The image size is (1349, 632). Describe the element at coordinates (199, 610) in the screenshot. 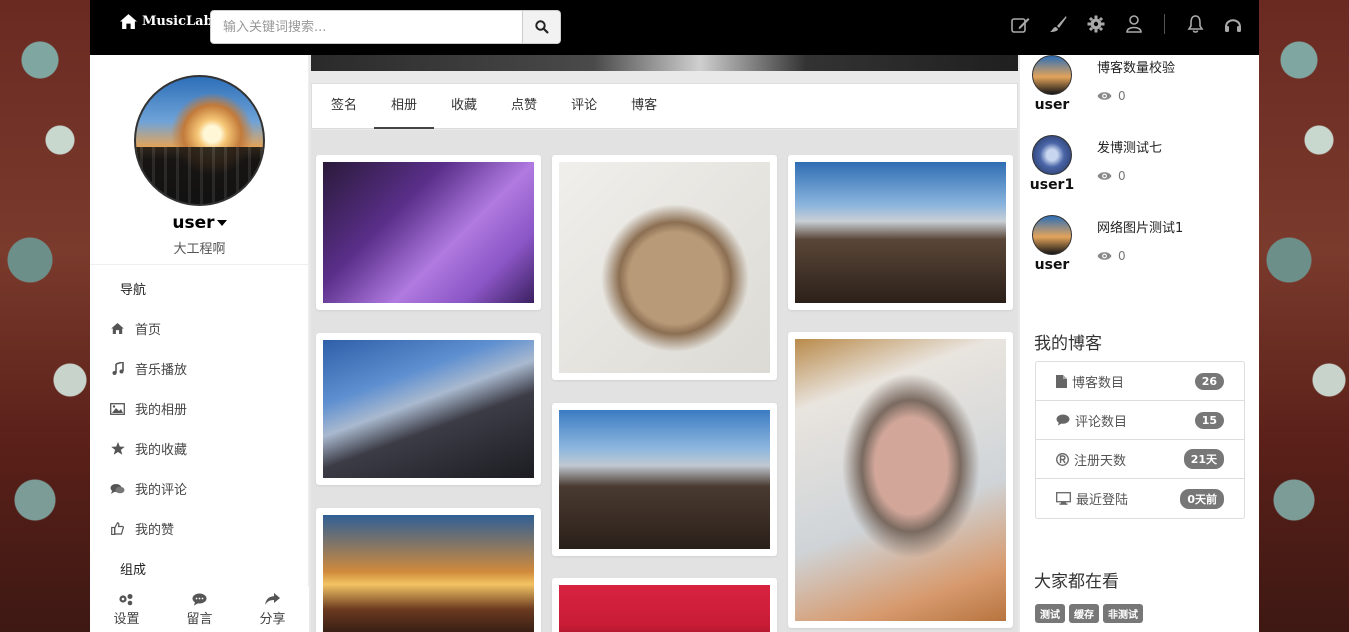

I see `message-button: 留言` at that location.